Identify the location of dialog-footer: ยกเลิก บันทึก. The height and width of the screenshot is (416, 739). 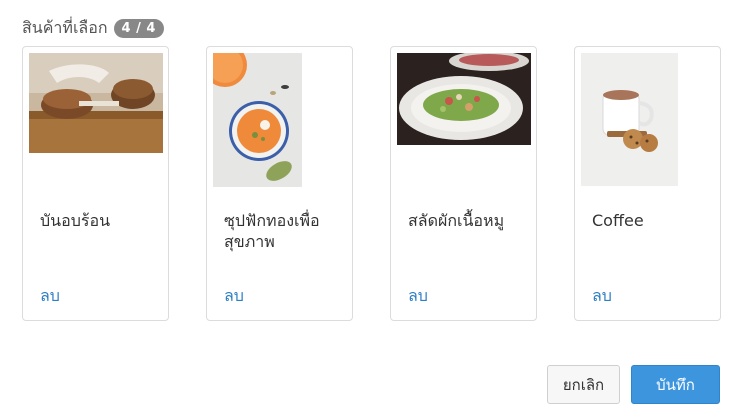
(633, 384).